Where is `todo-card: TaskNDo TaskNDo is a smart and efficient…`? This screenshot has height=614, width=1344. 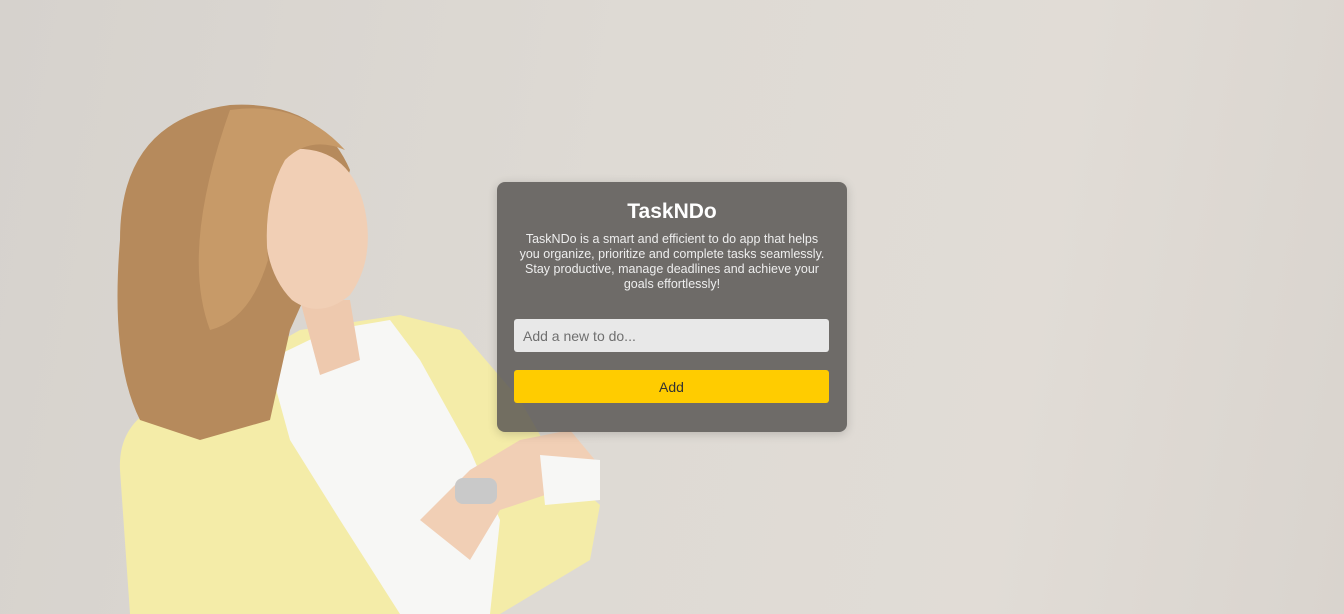 todo-card: TaskNDo TaskNDo is a smart and efficient… is located at coordinates (672, 307).